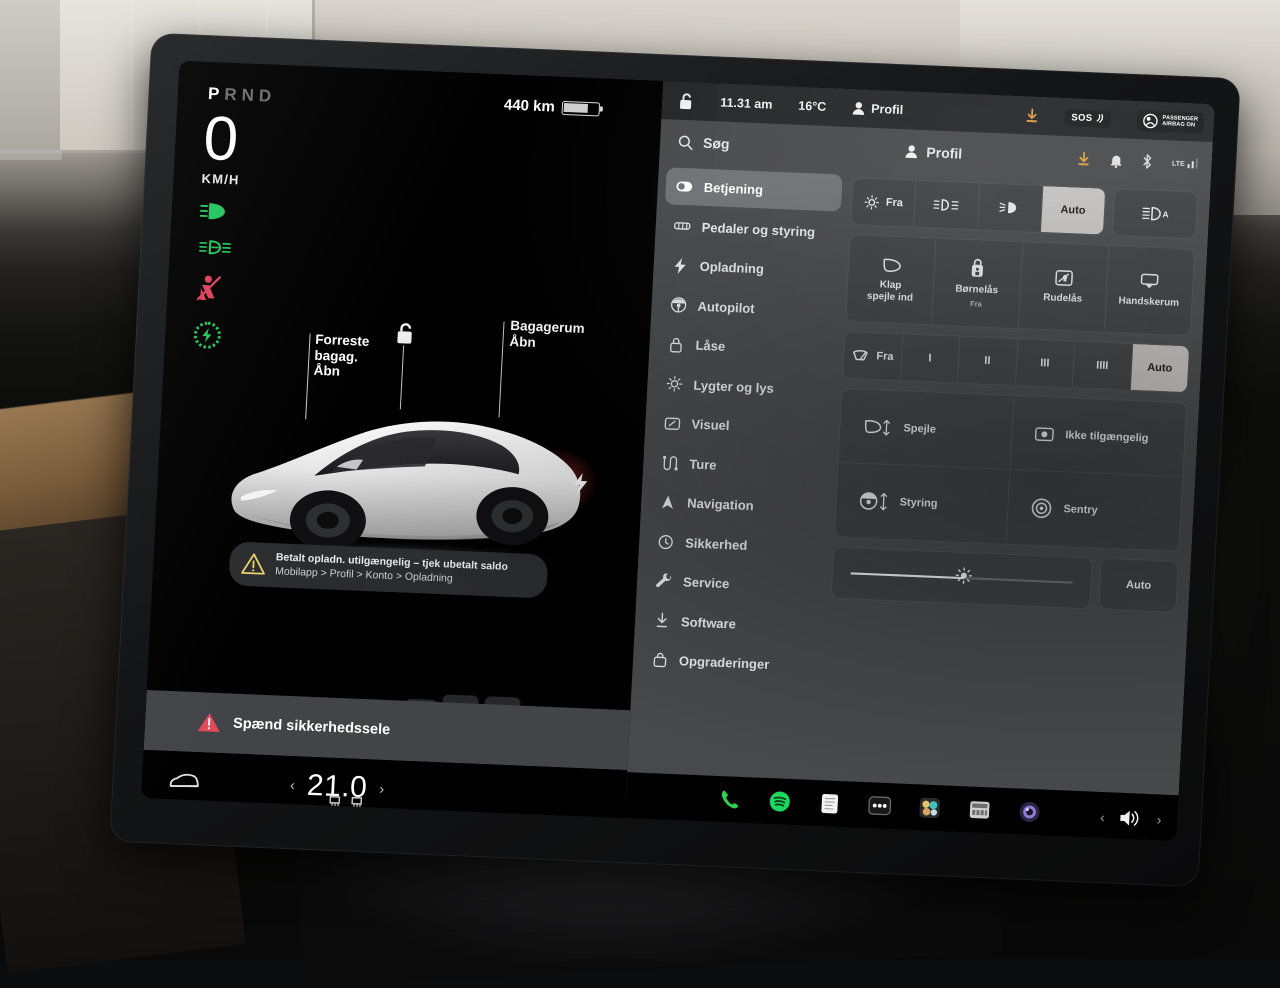  Describe the element at coordinates (739, 465) in the screenshot. I see `sidebar-item-ture: Ture` at that location.